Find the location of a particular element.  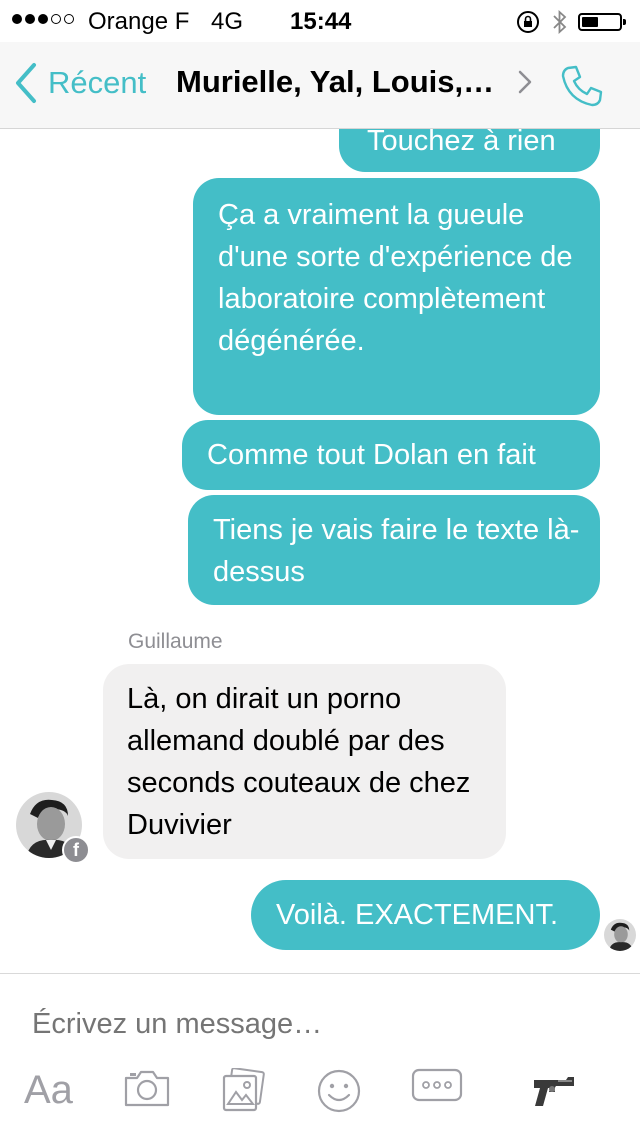

carrier-name: Orange F is located at coordinates (139, 21).